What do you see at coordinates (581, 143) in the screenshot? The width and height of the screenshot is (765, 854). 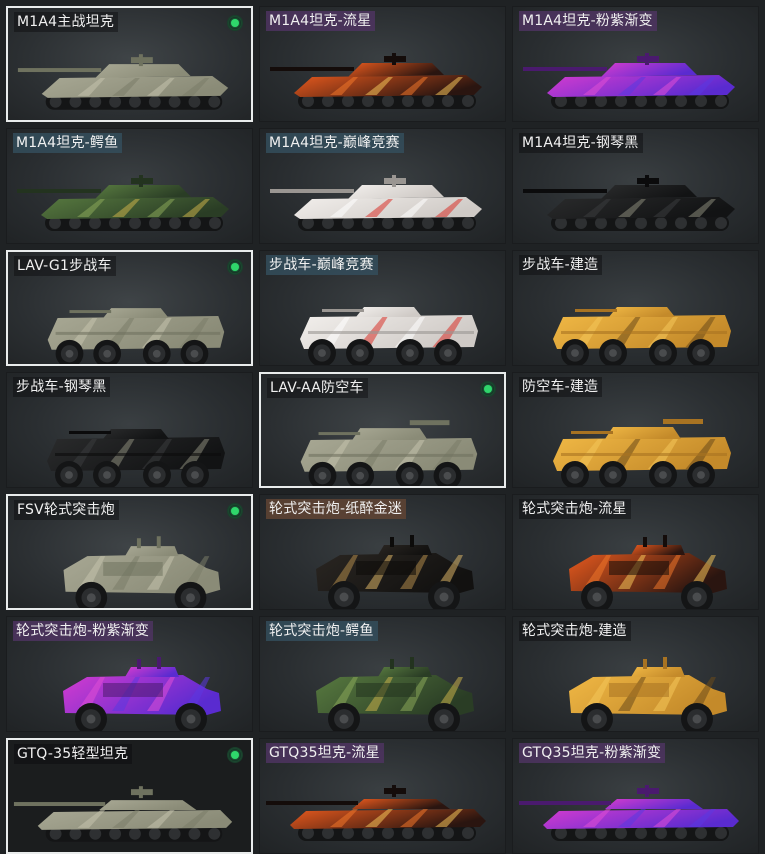 I see `vehicle-card-label: M1A4坦克-钢琴黑` at bounding box center [581, 143].